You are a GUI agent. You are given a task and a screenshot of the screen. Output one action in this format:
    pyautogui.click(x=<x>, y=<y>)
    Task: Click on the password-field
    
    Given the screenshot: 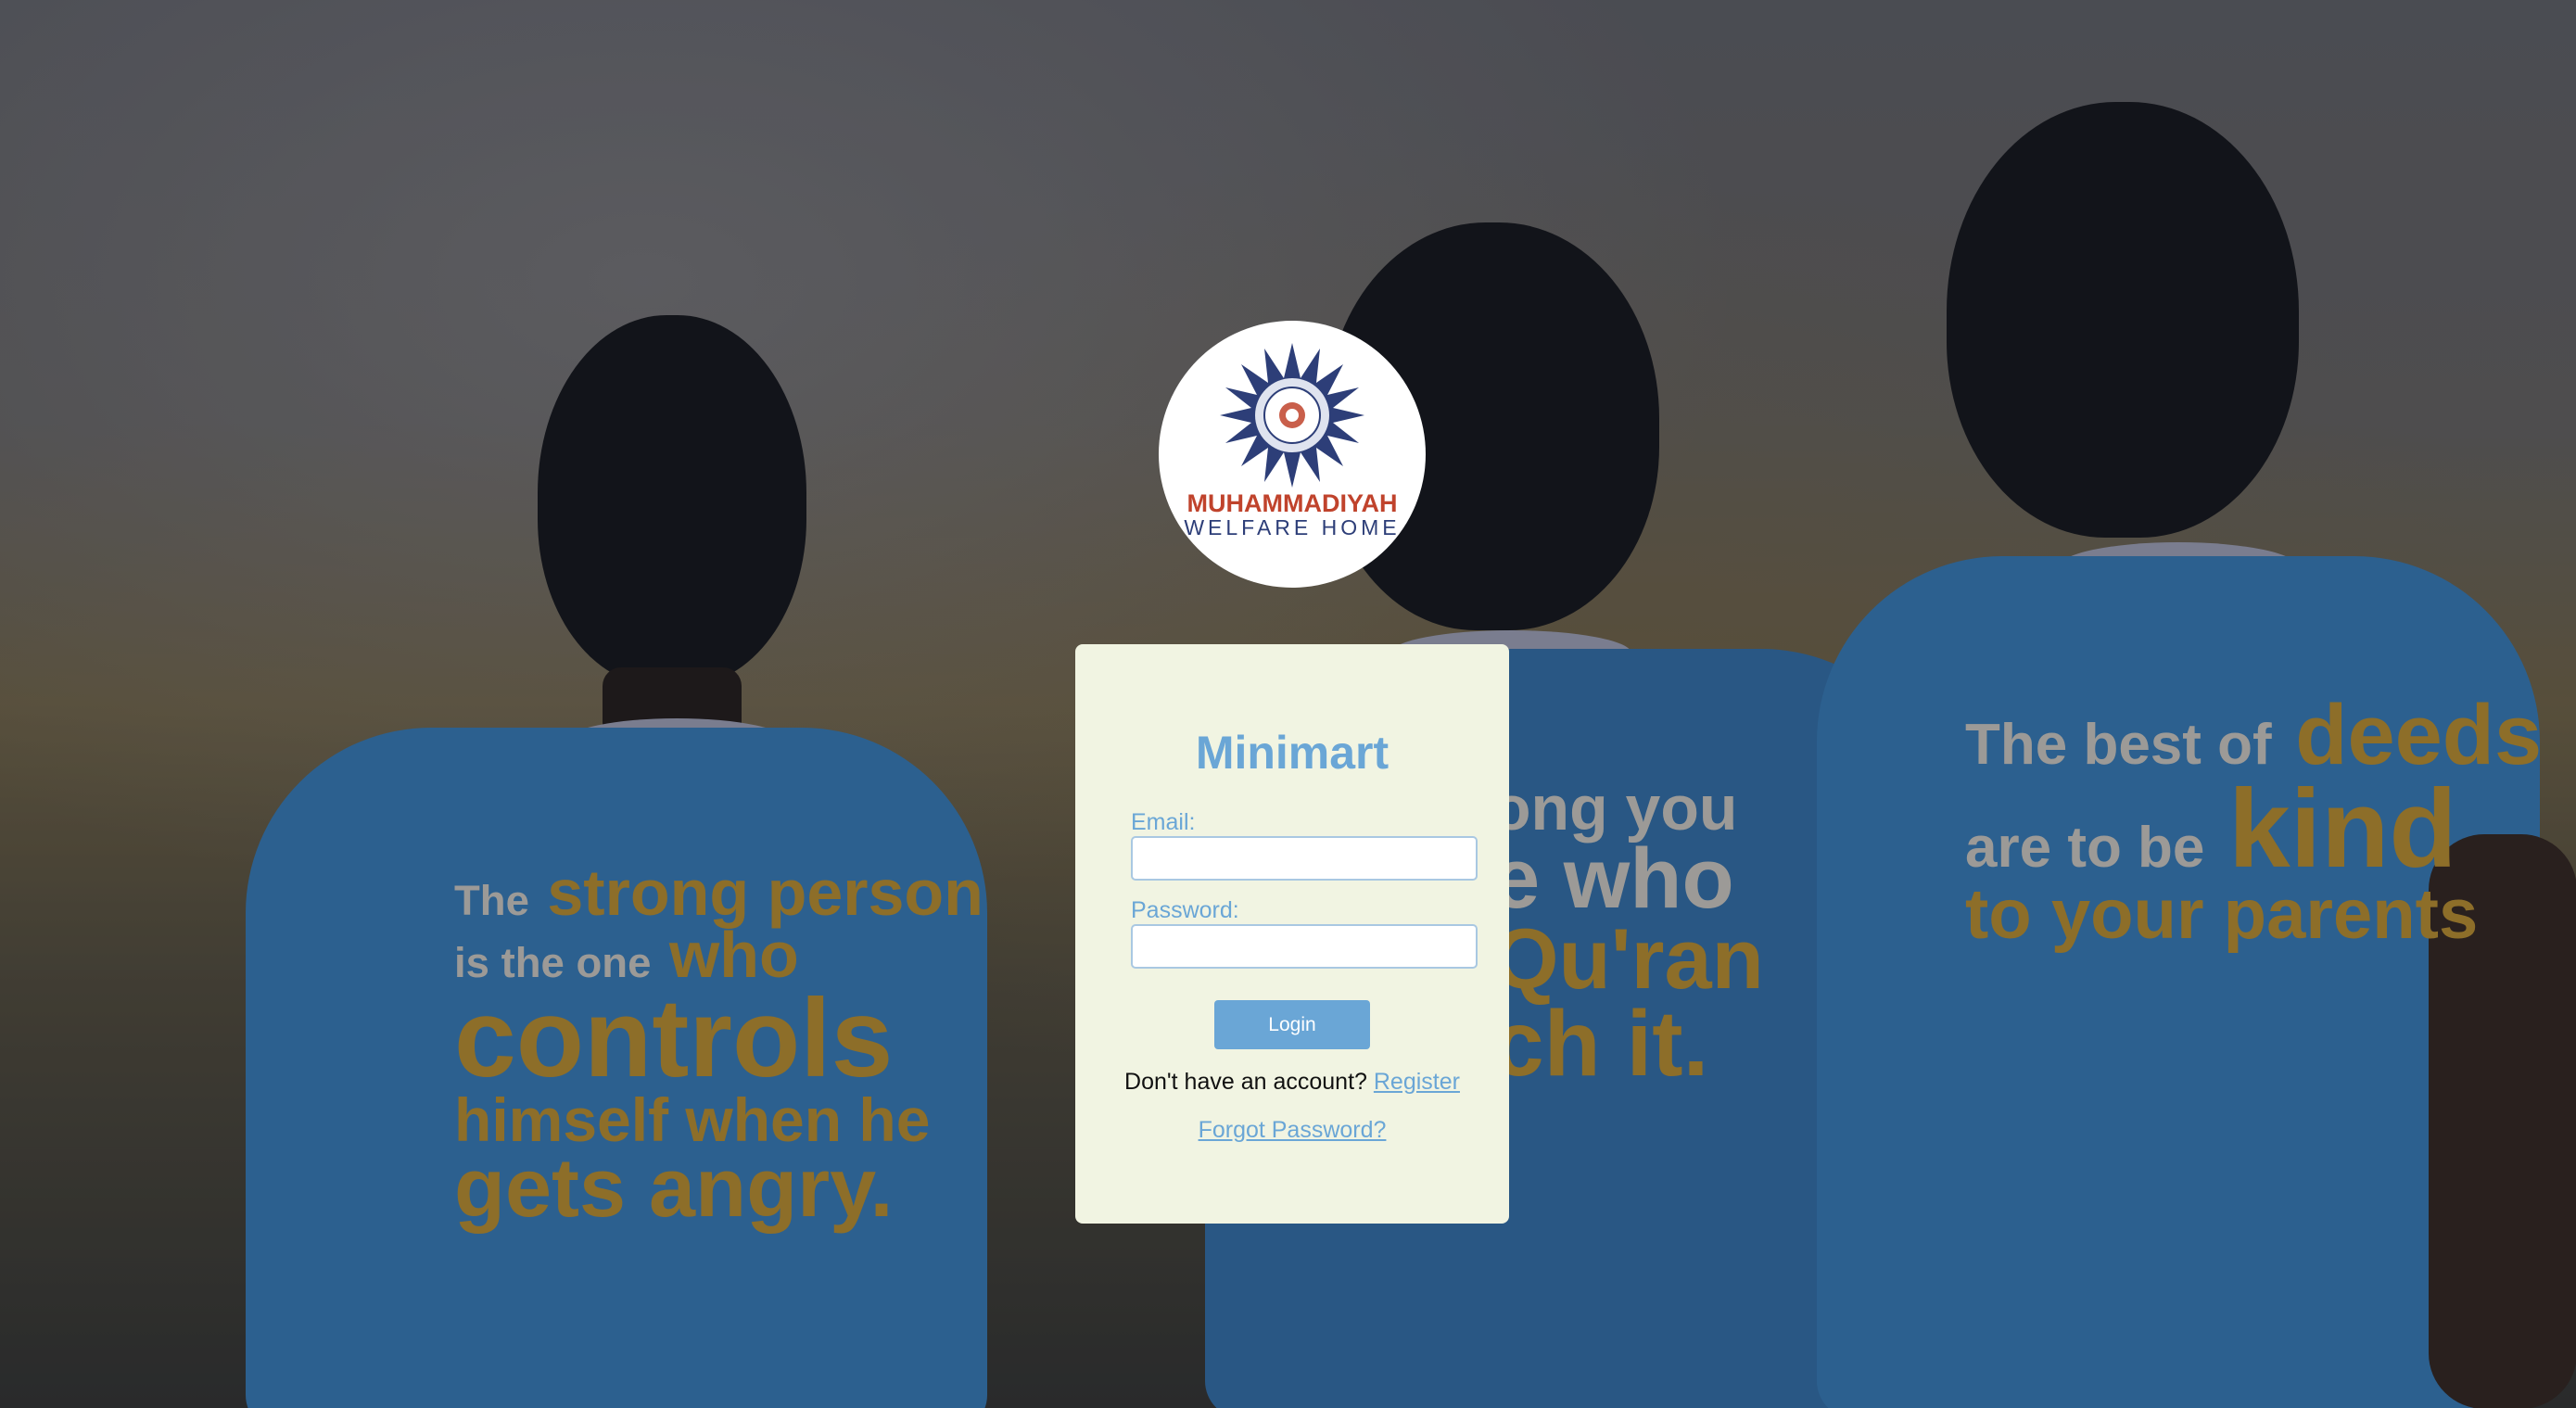 What is the action you would take?
    pyautogui.click(x=1305, y=946)
    